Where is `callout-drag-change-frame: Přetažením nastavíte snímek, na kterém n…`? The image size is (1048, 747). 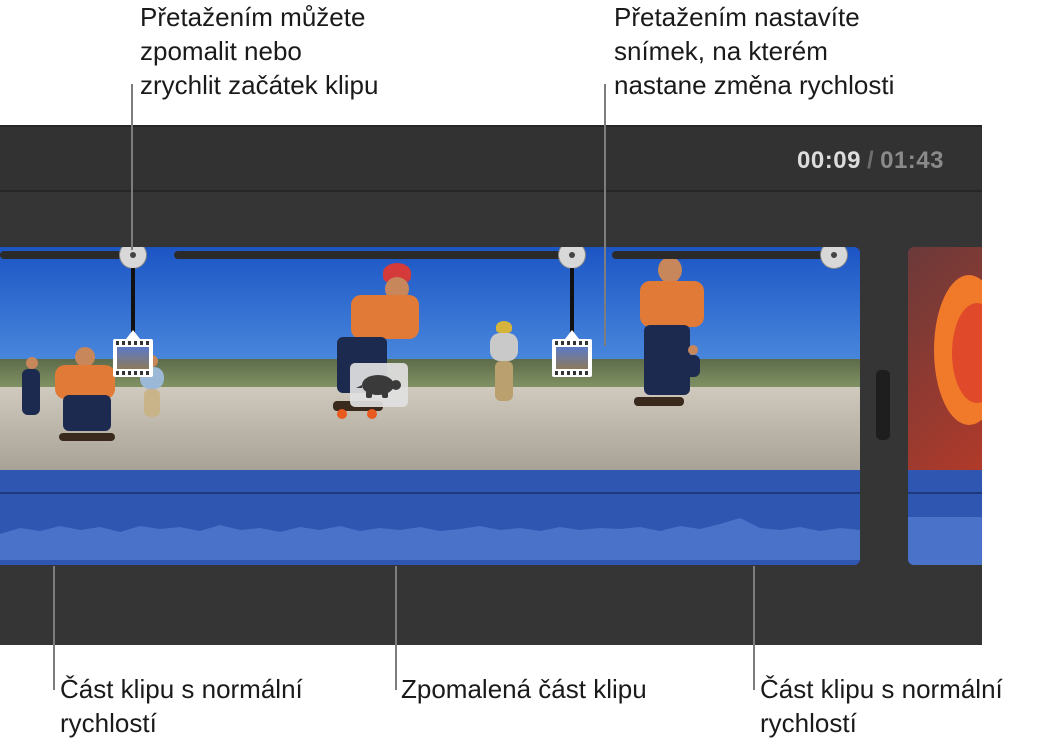 callout-drag-change-frame: Přetažením nastavíte snímek, na kterém n… is located at coordinates (754, 51).